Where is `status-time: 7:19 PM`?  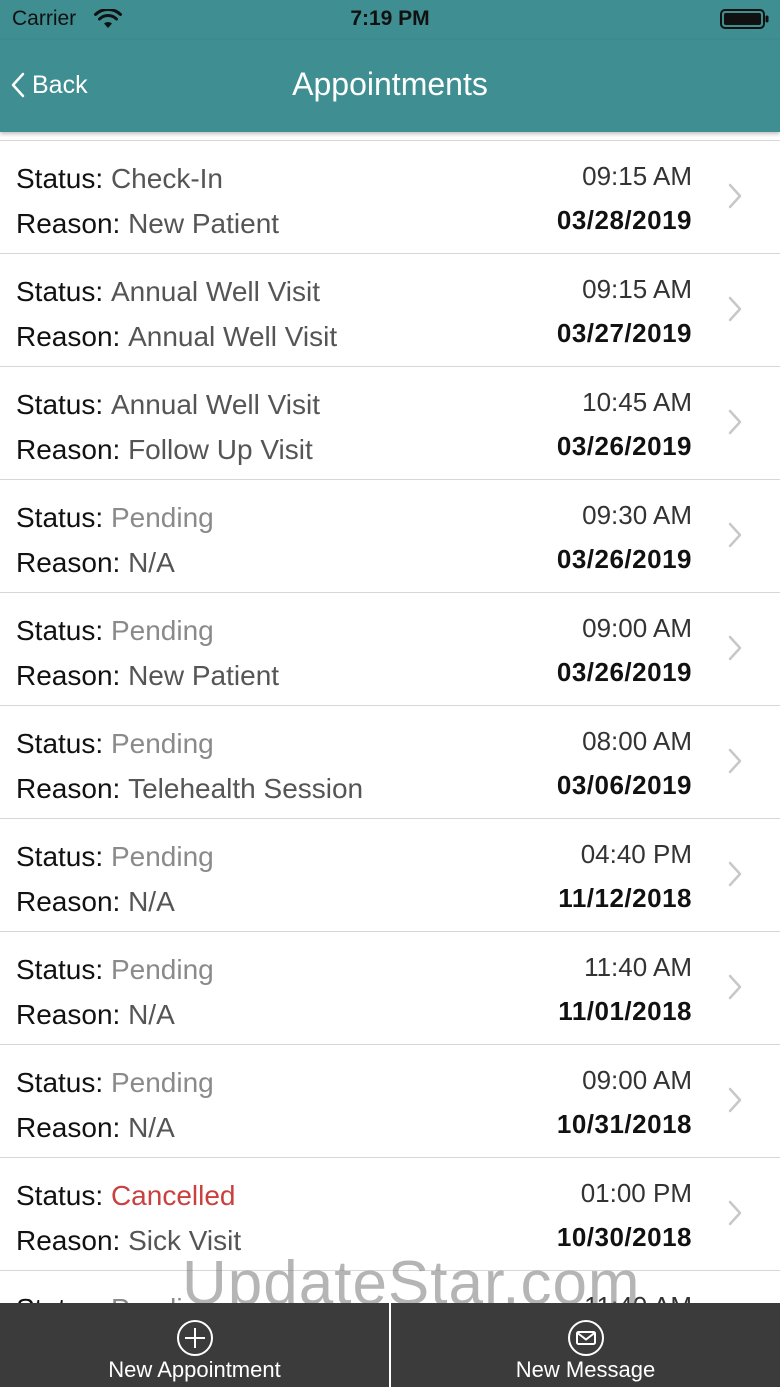
status-time: 7:19 PM is located at coordinates (390, 18).